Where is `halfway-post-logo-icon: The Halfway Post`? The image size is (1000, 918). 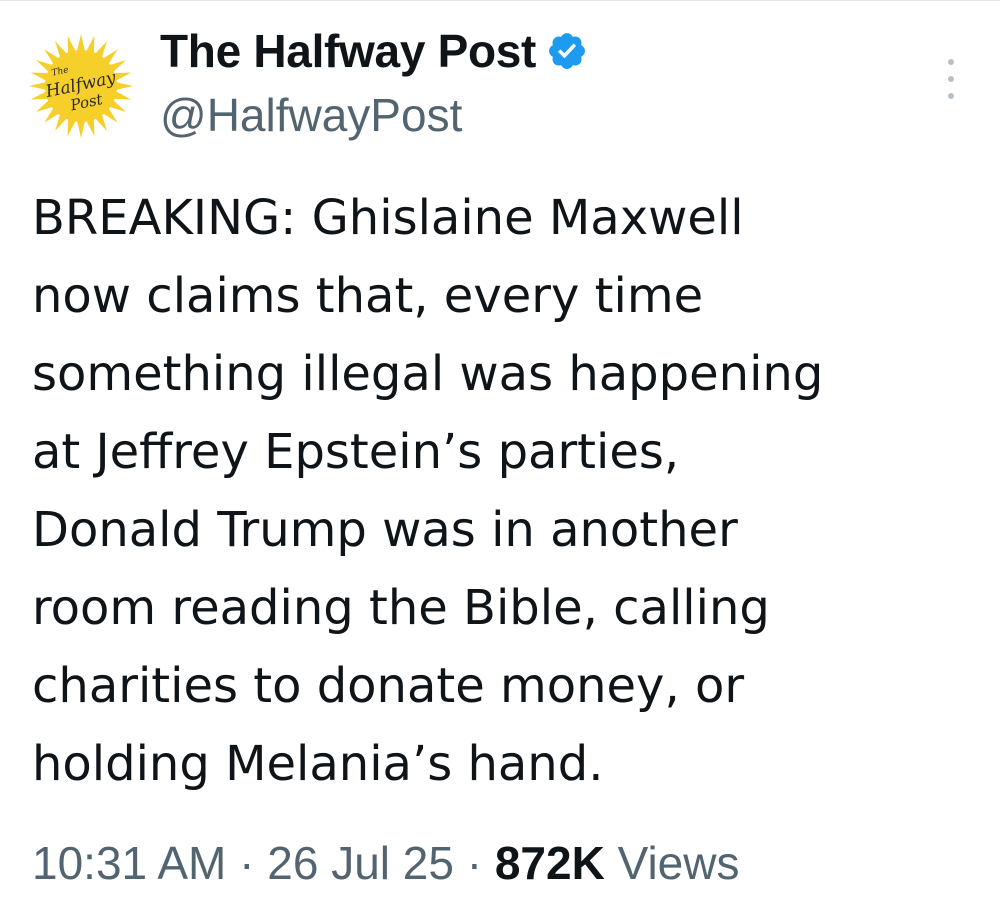
halfway-post-logo-icon: The Halfway Post is located at coordinates (81, 86).